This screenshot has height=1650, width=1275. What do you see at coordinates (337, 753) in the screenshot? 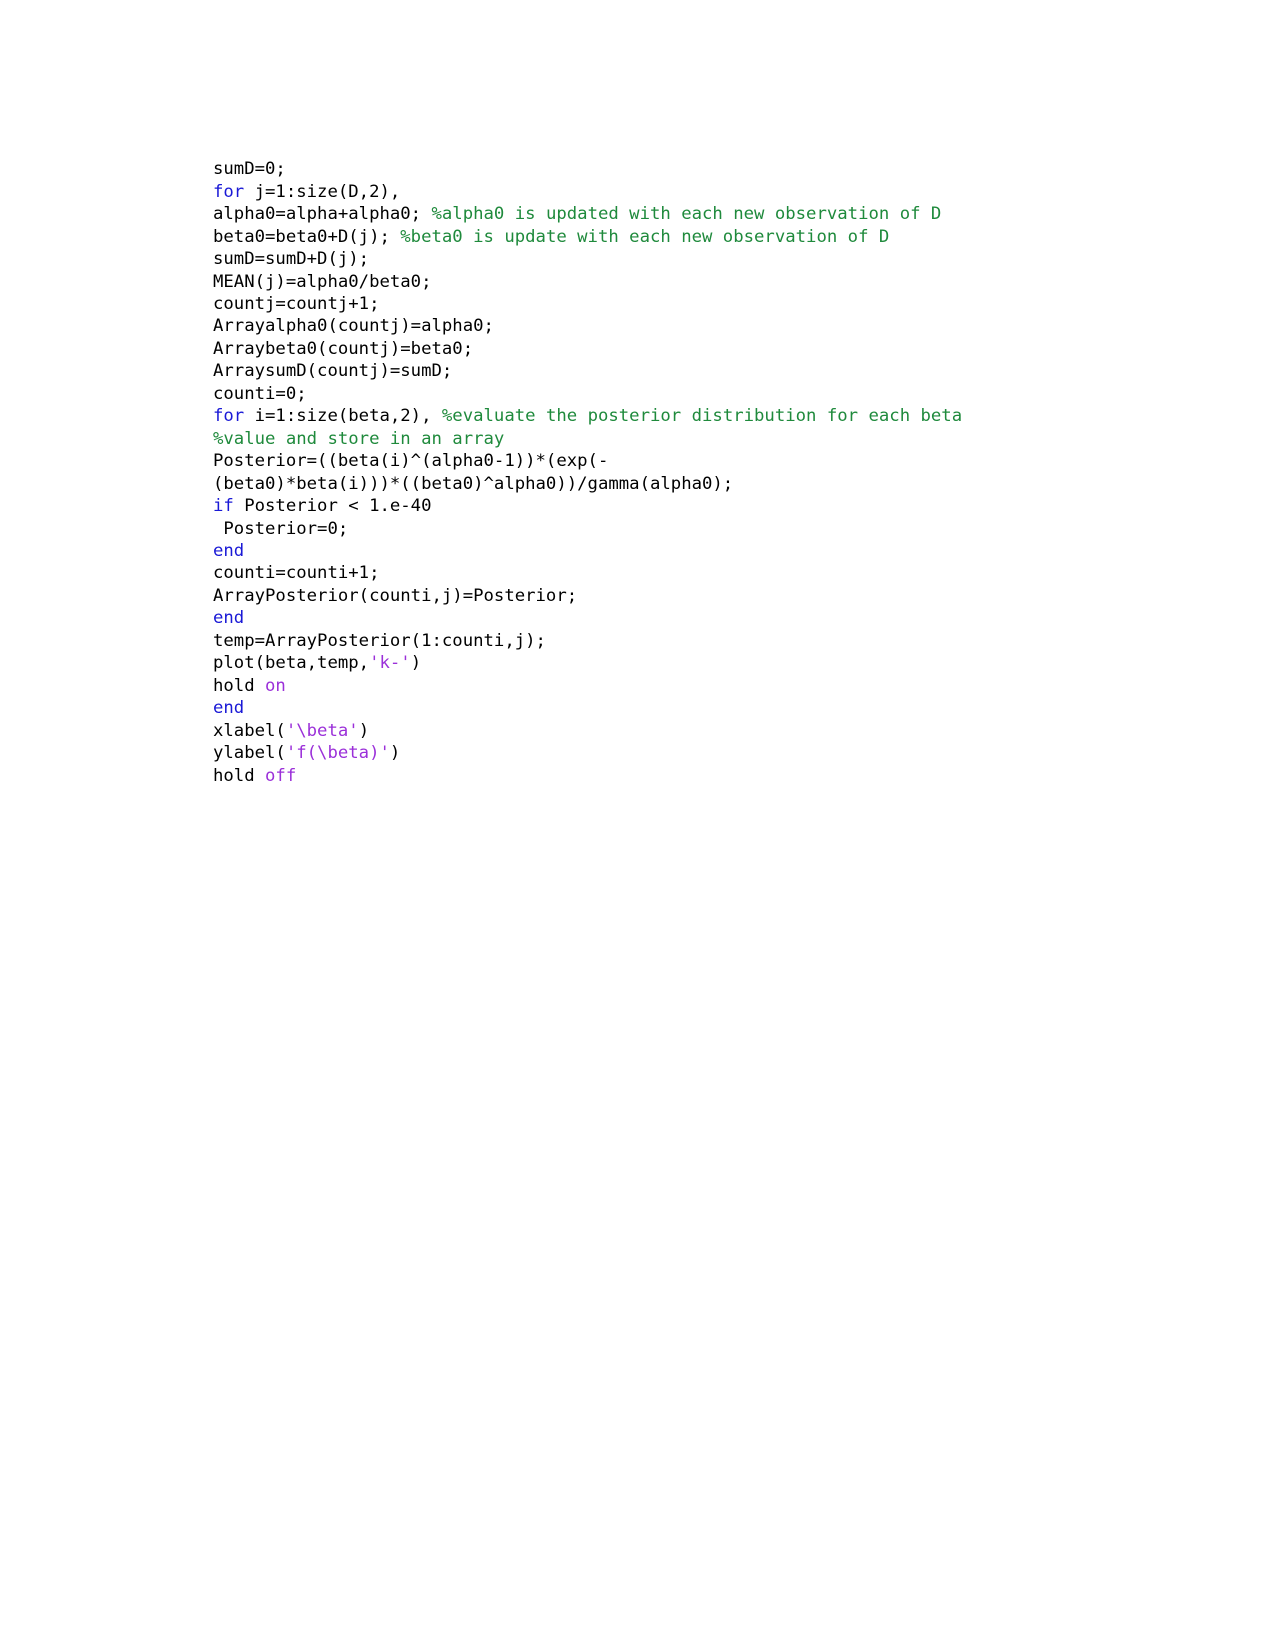
I see `code-token-string: 'f(\beta)'` at bounding box center [337, 753].